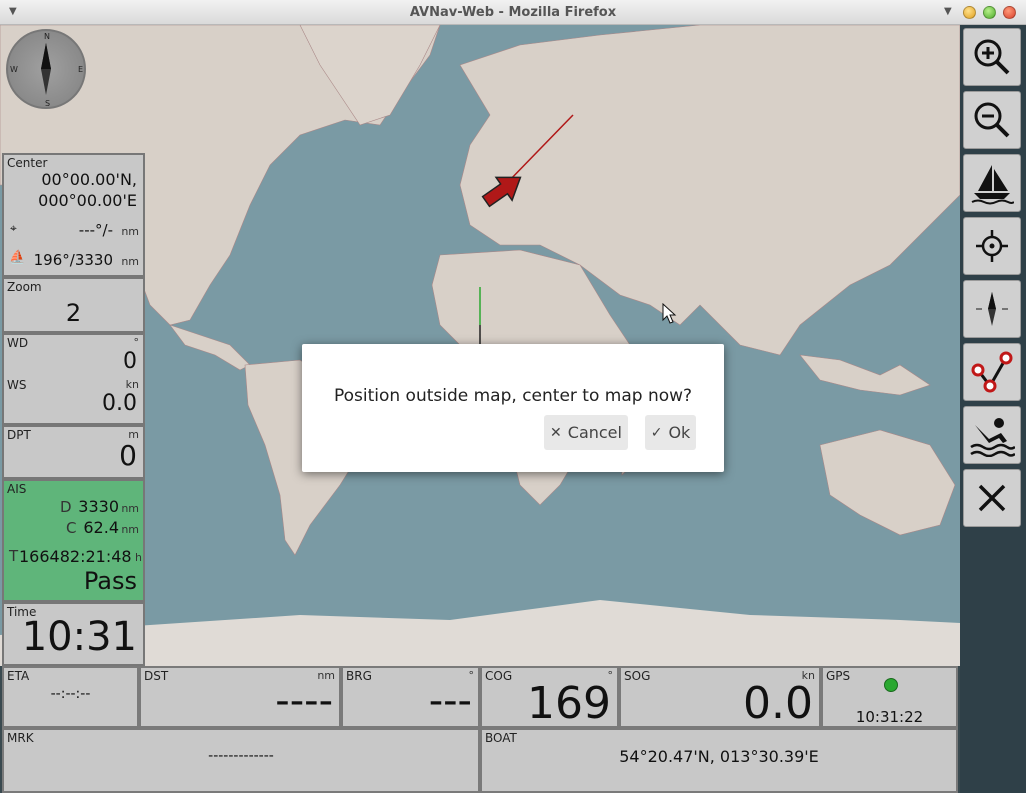  I want to click on brg-widget: BRG ° ---, so click(410, 697).